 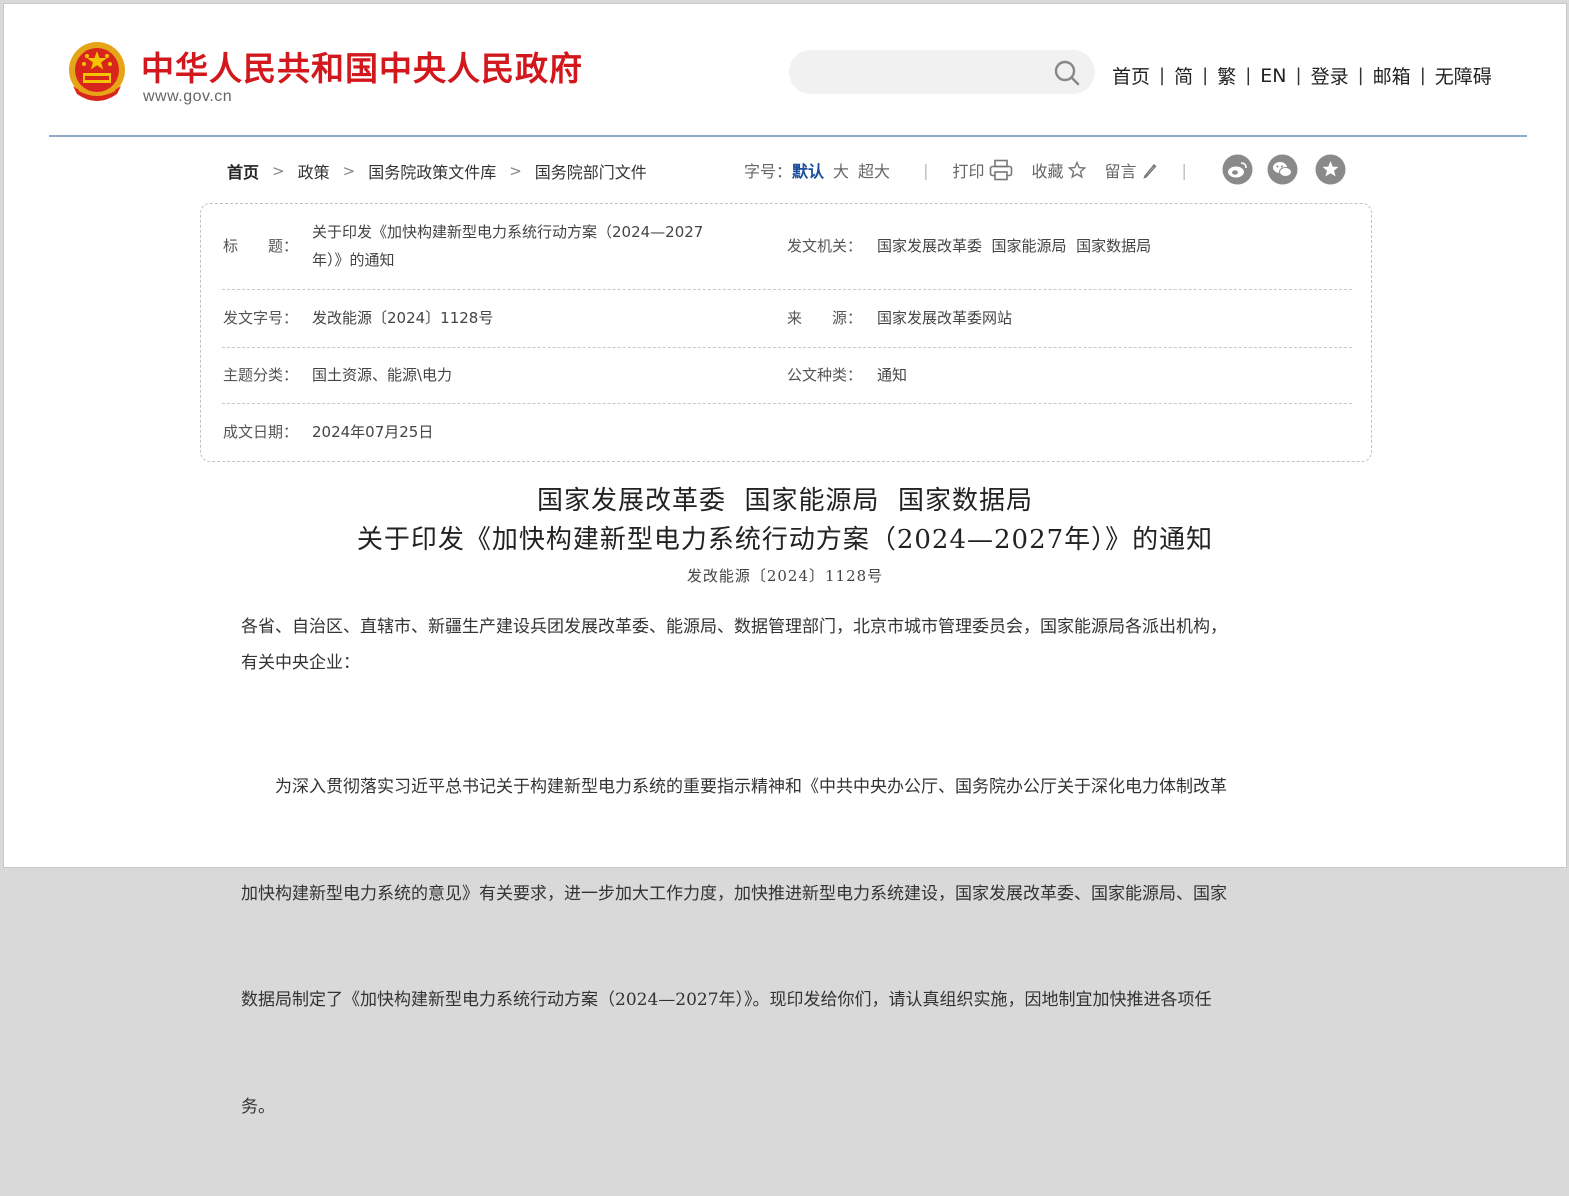 What do you see at coordinates (1014, 246) in the screenshot?
I see `meta-issuer-value: 国家发展改革委 国家能源局 国家数据局` at bounding box center [1014, 246].